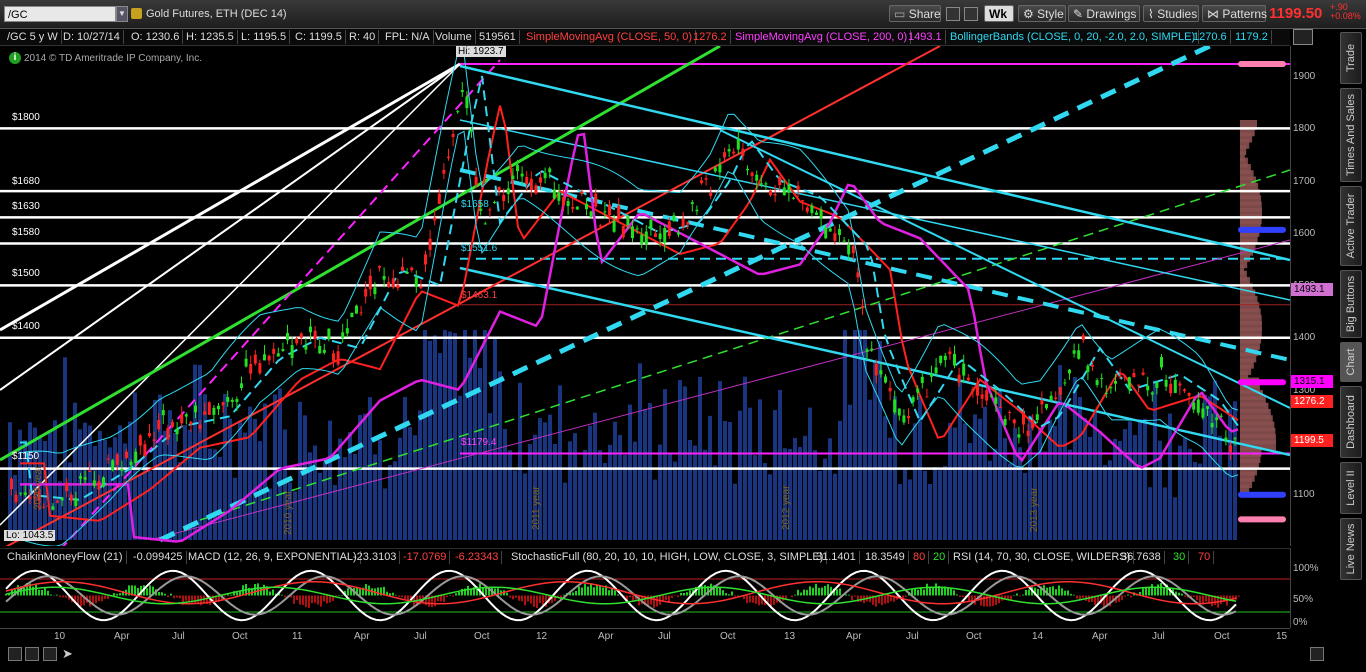 This screenshot has height=672, width=1366. I want to click on chart-expand-icon, so click(1303, 37).